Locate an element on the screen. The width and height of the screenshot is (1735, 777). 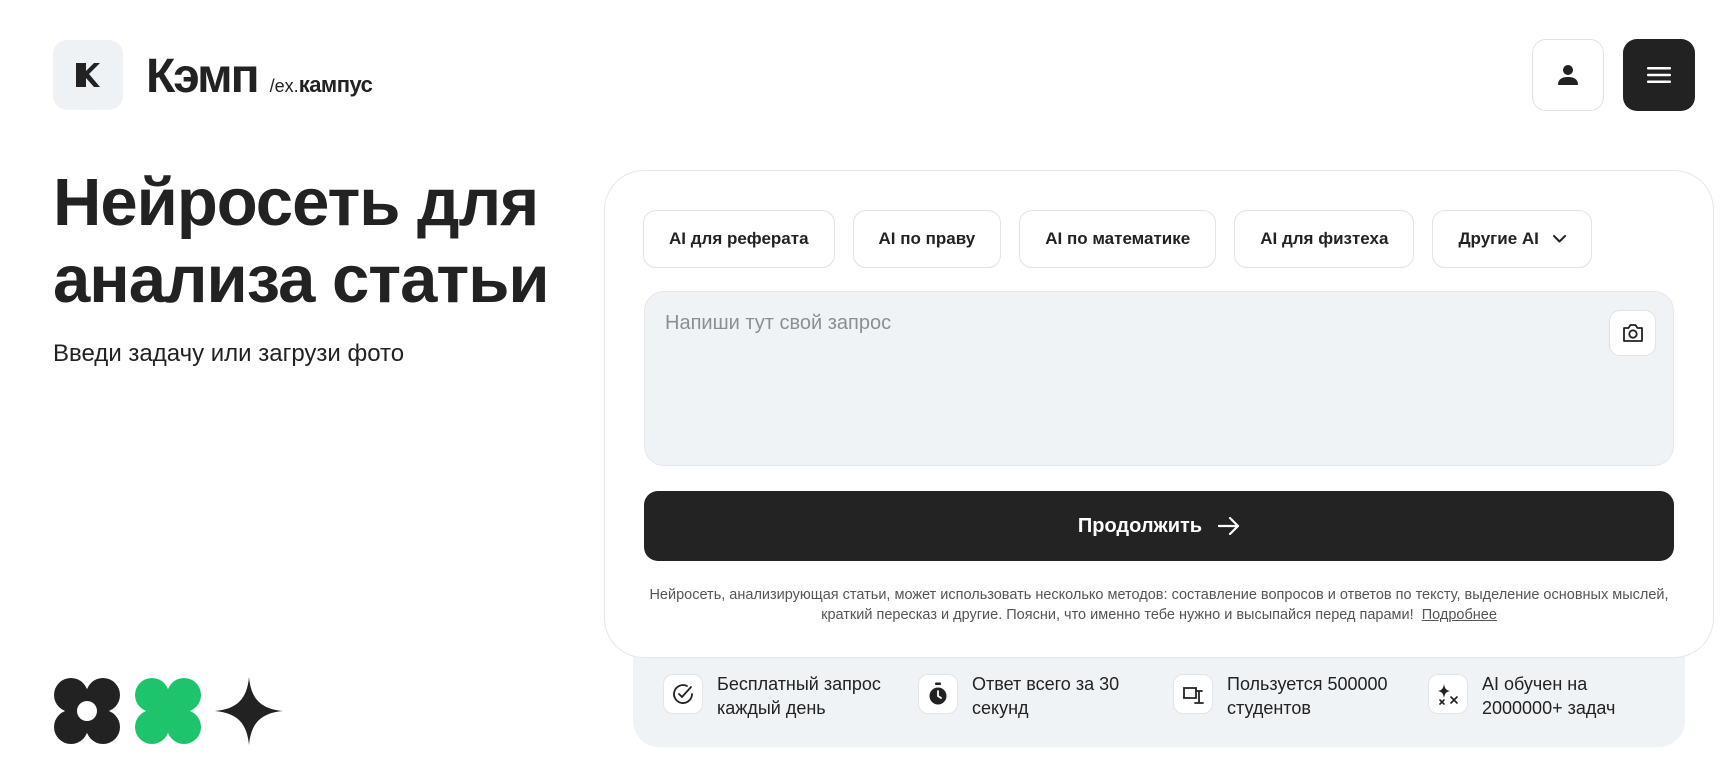
chip-ai-math: AI по математике is located at coordinates (1118, 239).